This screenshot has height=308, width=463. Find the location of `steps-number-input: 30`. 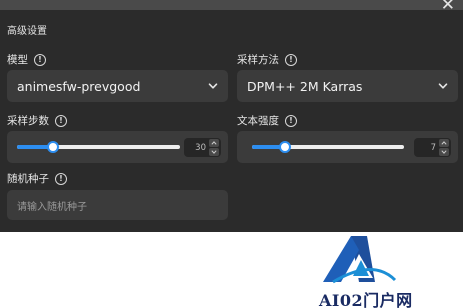

steps-number-input: 30 is located at coordinates (202, 147).